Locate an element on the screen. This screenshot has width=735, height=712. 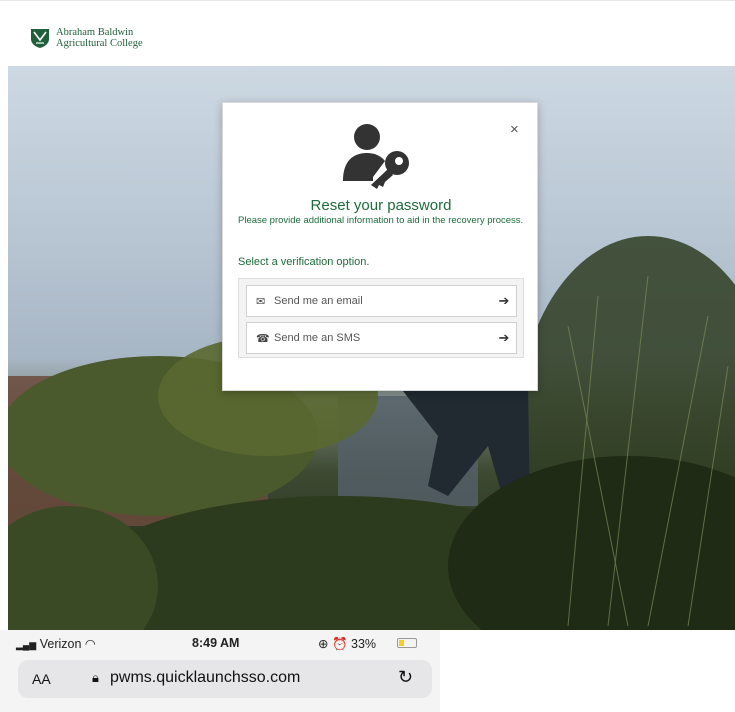
carrier-name: ▂▄▆ Verizon ◠ is located at coordinates (56, 643).